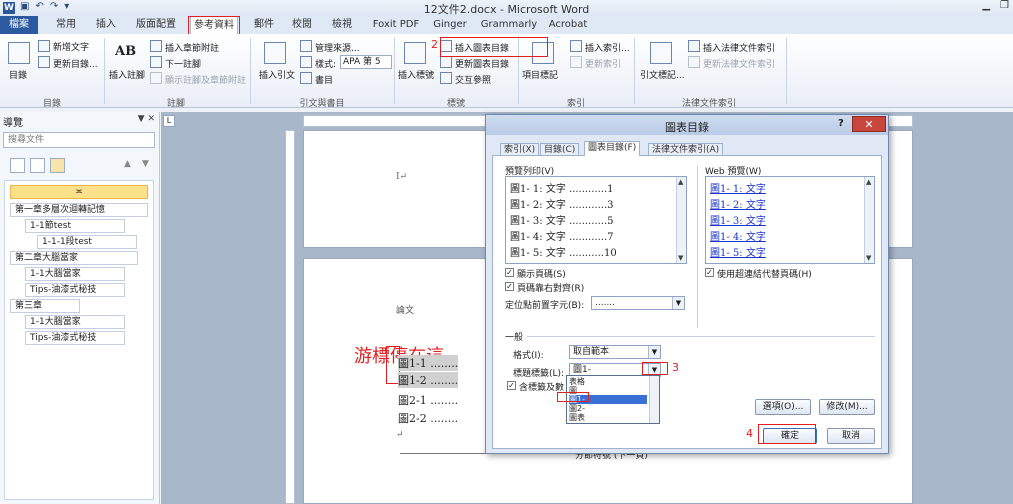 The width and height of the screenshot is (1013, 504). Describe the element at coordinates (787, 434) in the screenshot. I see `highlight-ok-button` at that location.